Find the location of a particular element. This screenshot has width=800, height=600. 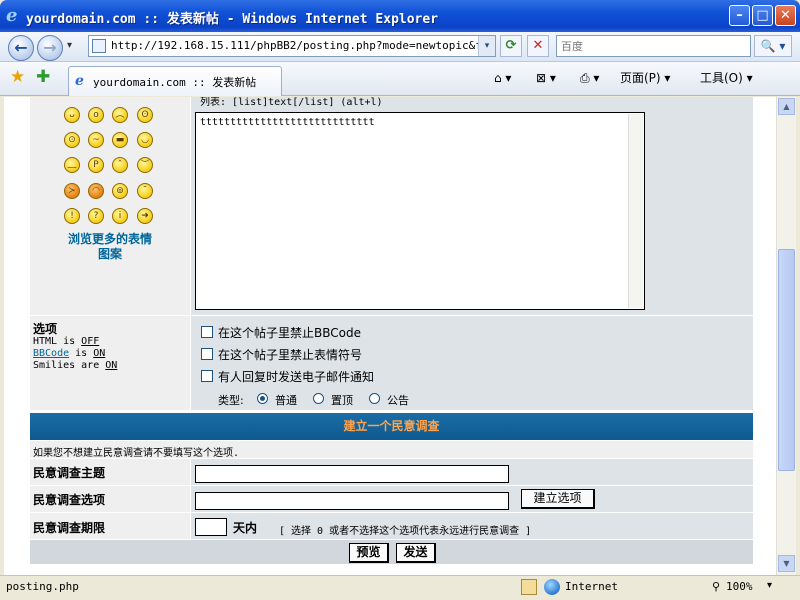

poll-option-label: 民意调查选项 is located at coordinates (69, 500).